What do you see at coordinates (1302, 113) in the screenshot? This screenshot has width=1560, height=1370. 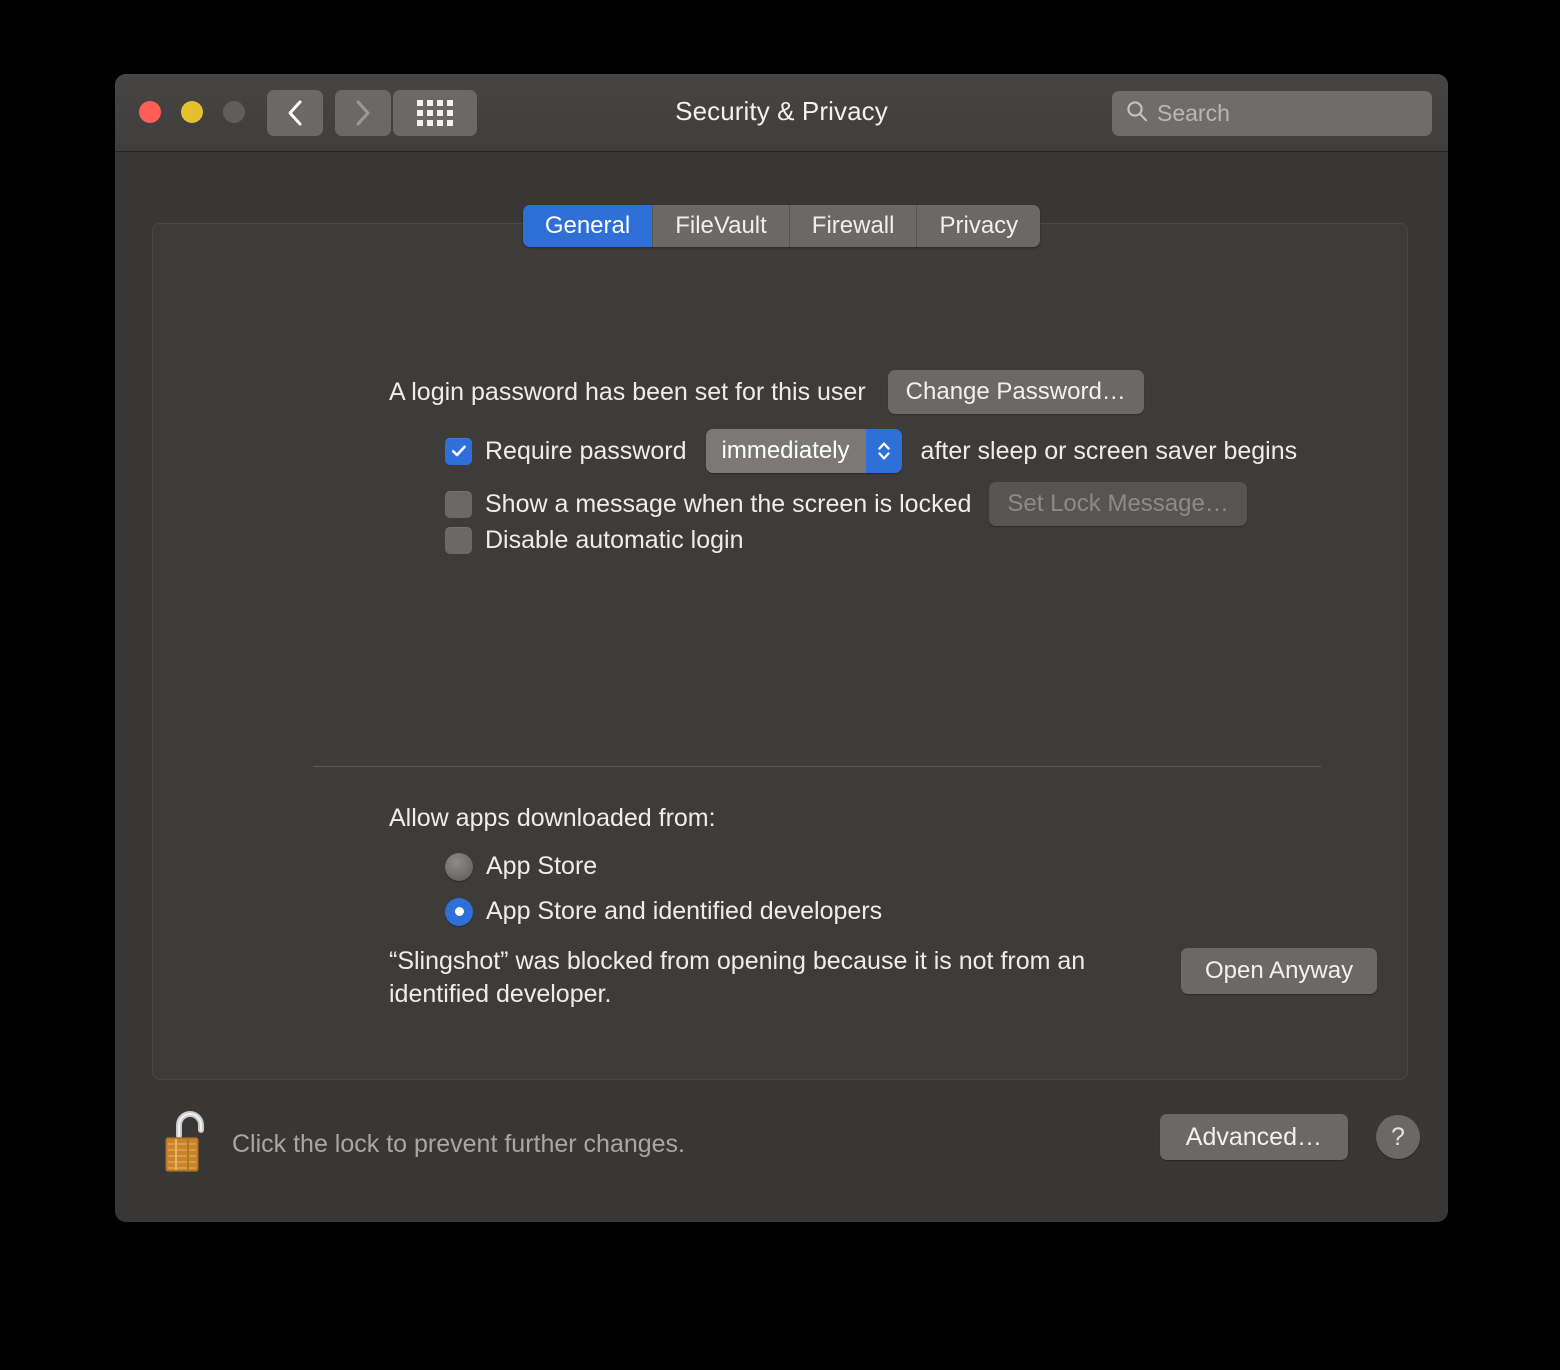 I see `search-input` at bounding box center [1302, 113].